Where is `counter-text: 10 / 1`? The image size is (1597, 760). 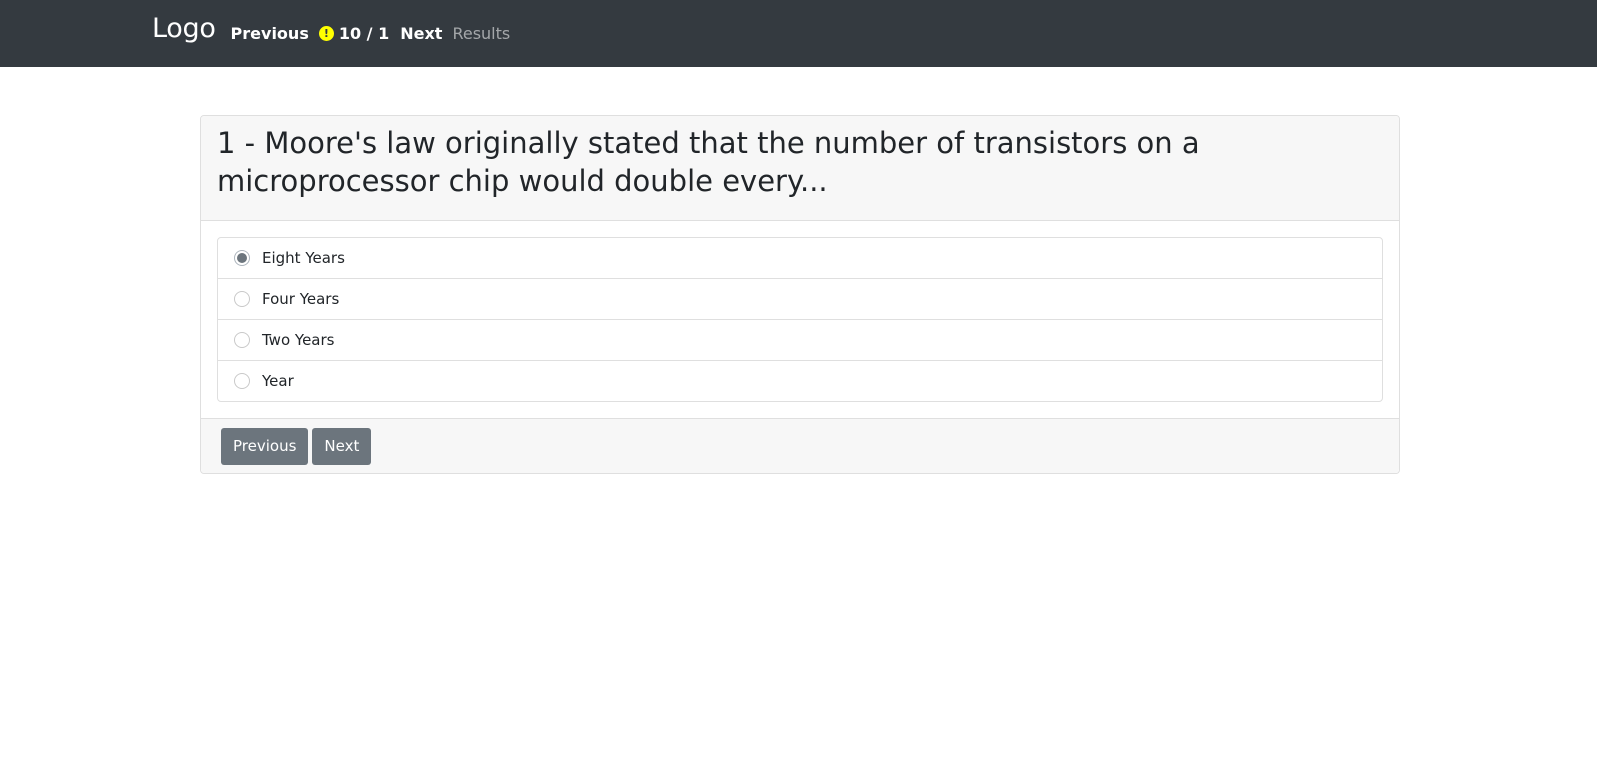 counter-text: 10 / 1 is located at coordinates (364, 33).